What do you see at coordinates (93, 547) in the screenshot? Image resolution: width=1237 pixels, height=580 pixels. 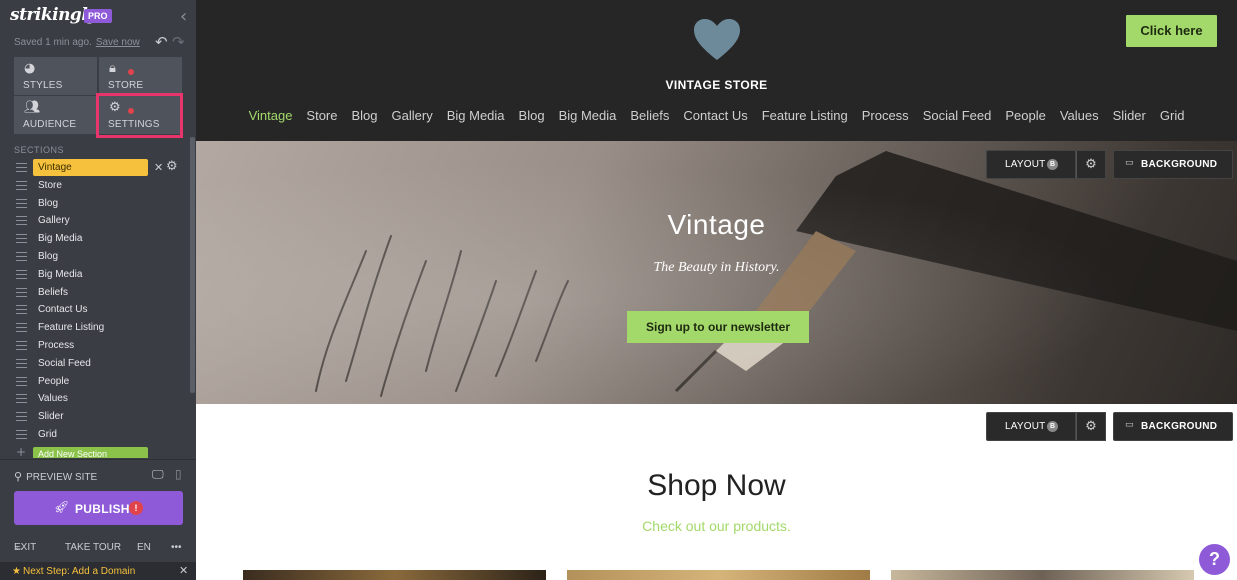 I see `take-tour-button: TAKE TOUR` at bounding box center [93, 547].